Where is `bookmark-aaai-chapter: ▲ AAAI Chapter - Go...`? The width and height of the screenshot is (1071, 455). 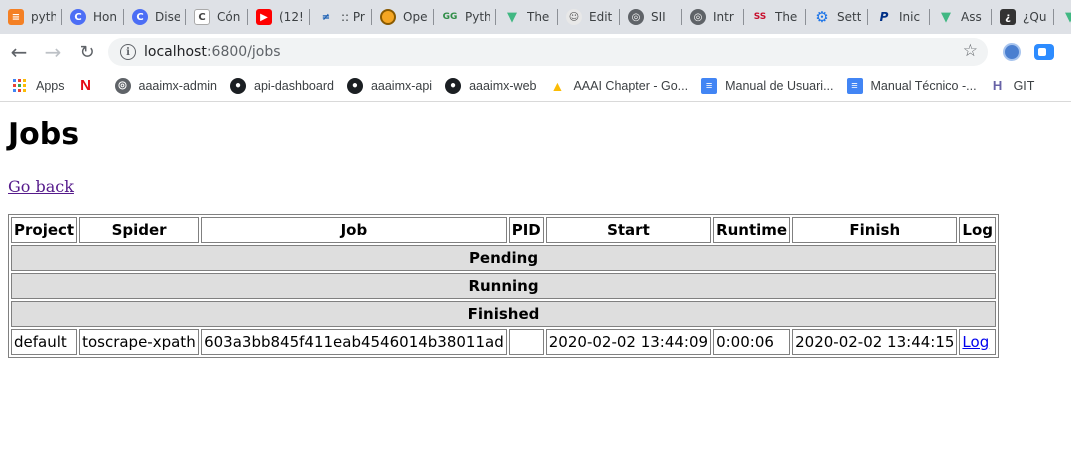 bookmark-aaai-chapter: ▲ AAAI Chapter - Go... is located at coordinates (619, 85).